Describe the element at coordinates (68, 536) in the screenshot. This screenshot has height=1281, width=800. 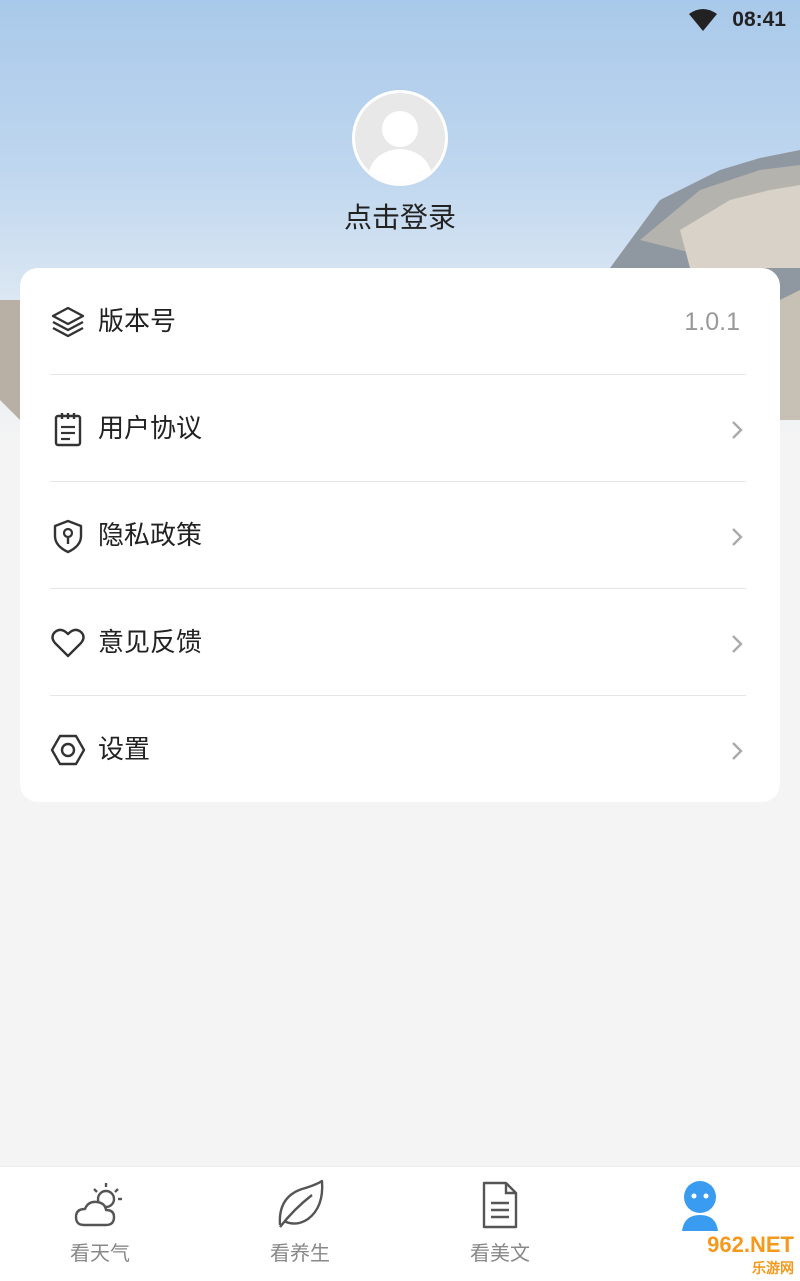
I see `shield-lock-icon` at that location.